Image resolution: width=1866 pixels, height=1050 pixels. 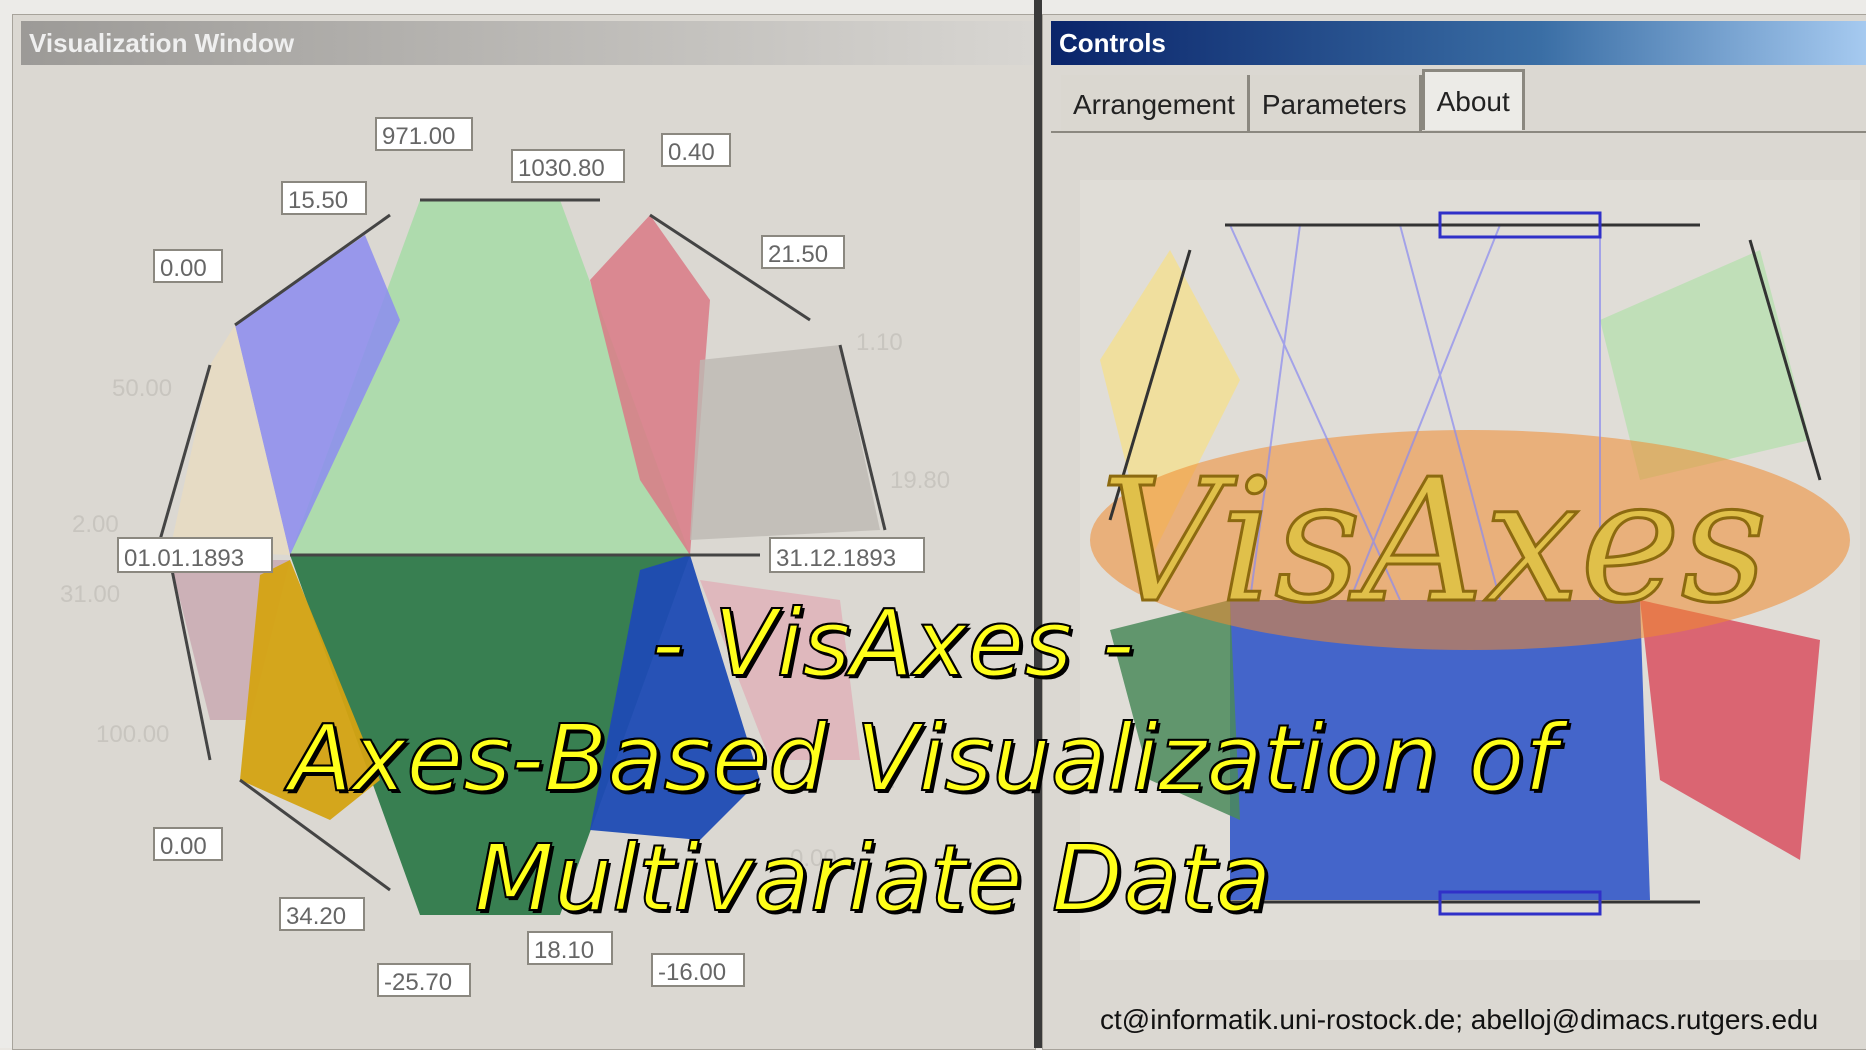 I want to click on overlay-title-line1: - VisAxes -, so click(x=892, y=643).